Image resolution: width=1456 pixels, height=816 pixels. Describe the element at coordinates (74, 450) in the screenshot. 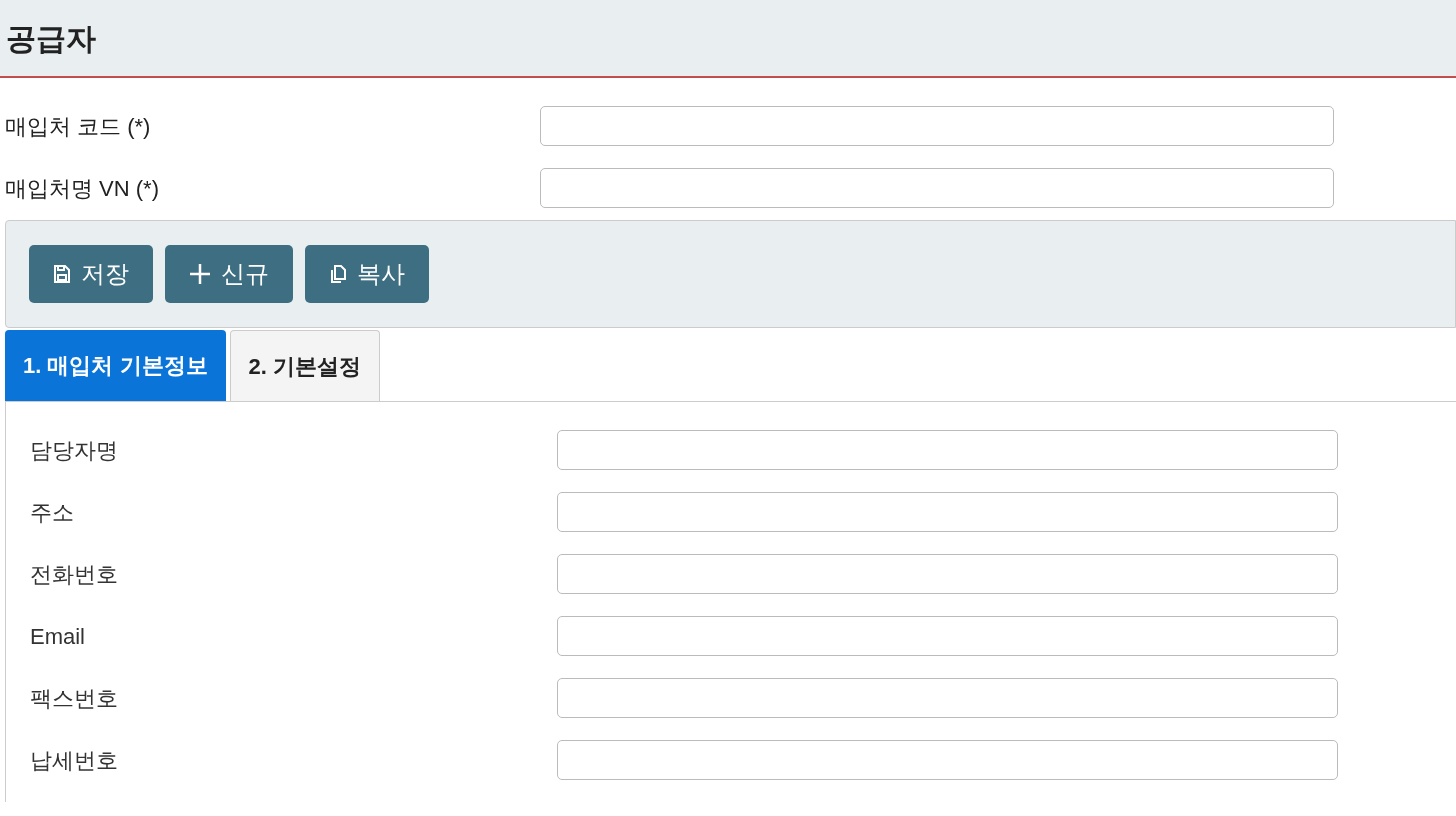

I see `field-label: 담당자명` at that location.